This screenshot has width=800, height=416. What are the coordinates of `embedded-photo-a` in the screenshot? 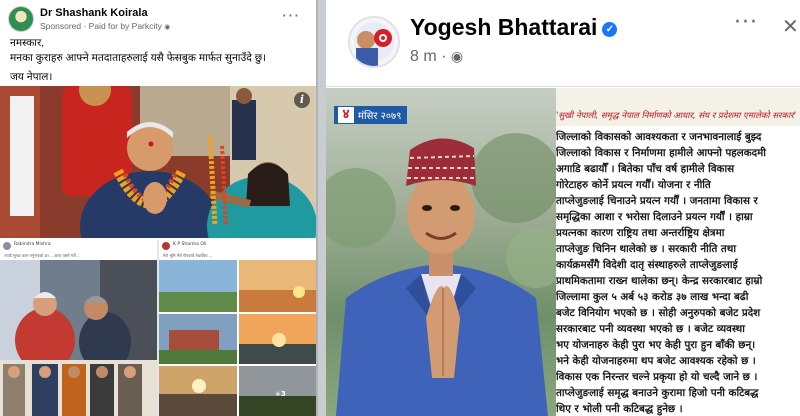 It's located at (78, 338).